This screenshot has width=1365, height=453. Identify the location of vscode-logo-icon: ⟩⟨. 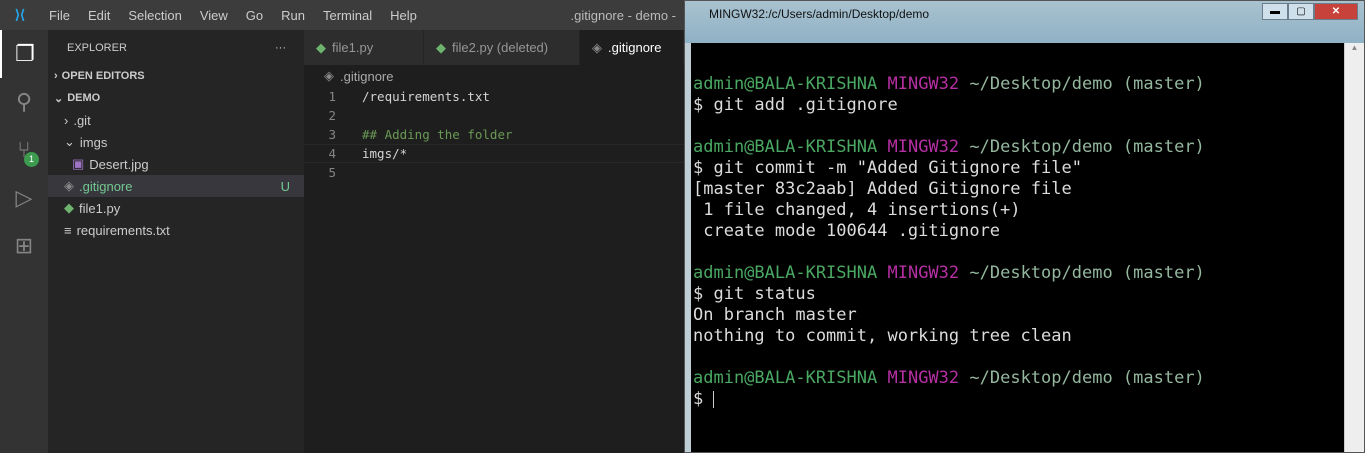
(20, 14).